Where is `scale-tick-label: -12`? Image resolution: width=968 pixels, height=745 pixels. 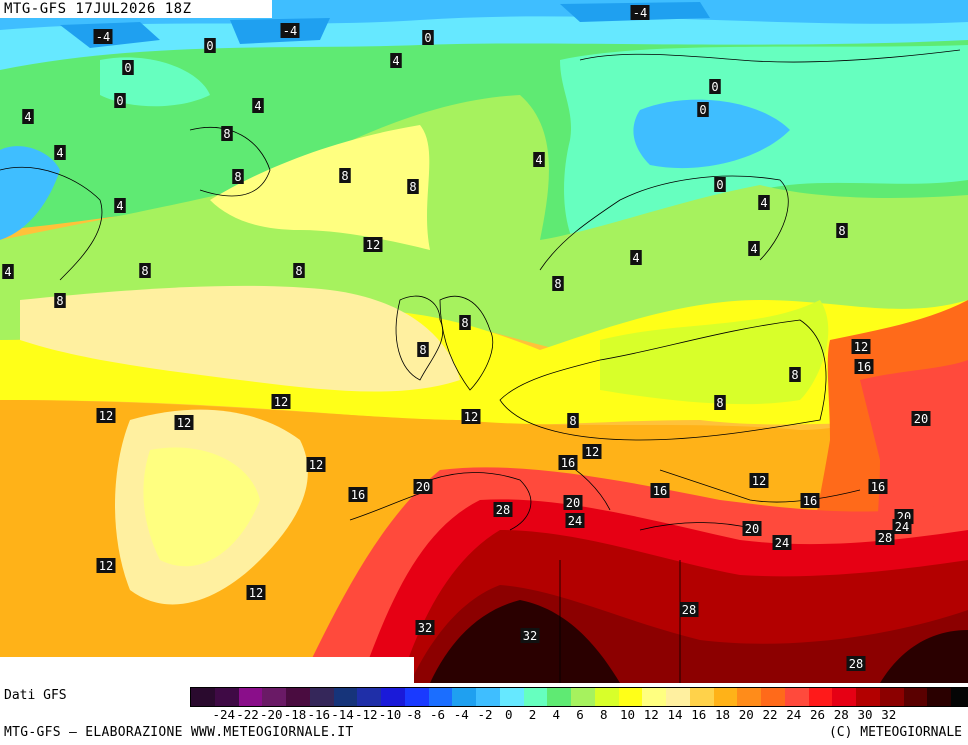 scale-tick-label: -12 is located at coordinates (366, 714).